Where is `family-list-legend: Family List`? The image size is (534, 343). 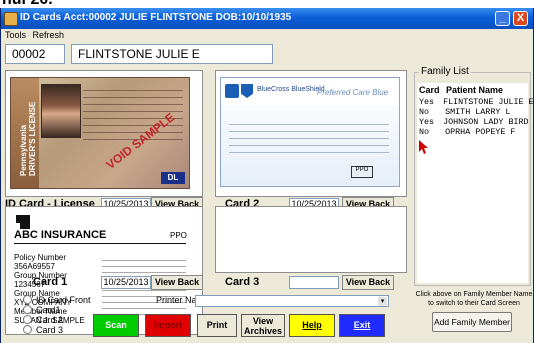
family-list-legend: Family List is located at coordinates (445, 71).